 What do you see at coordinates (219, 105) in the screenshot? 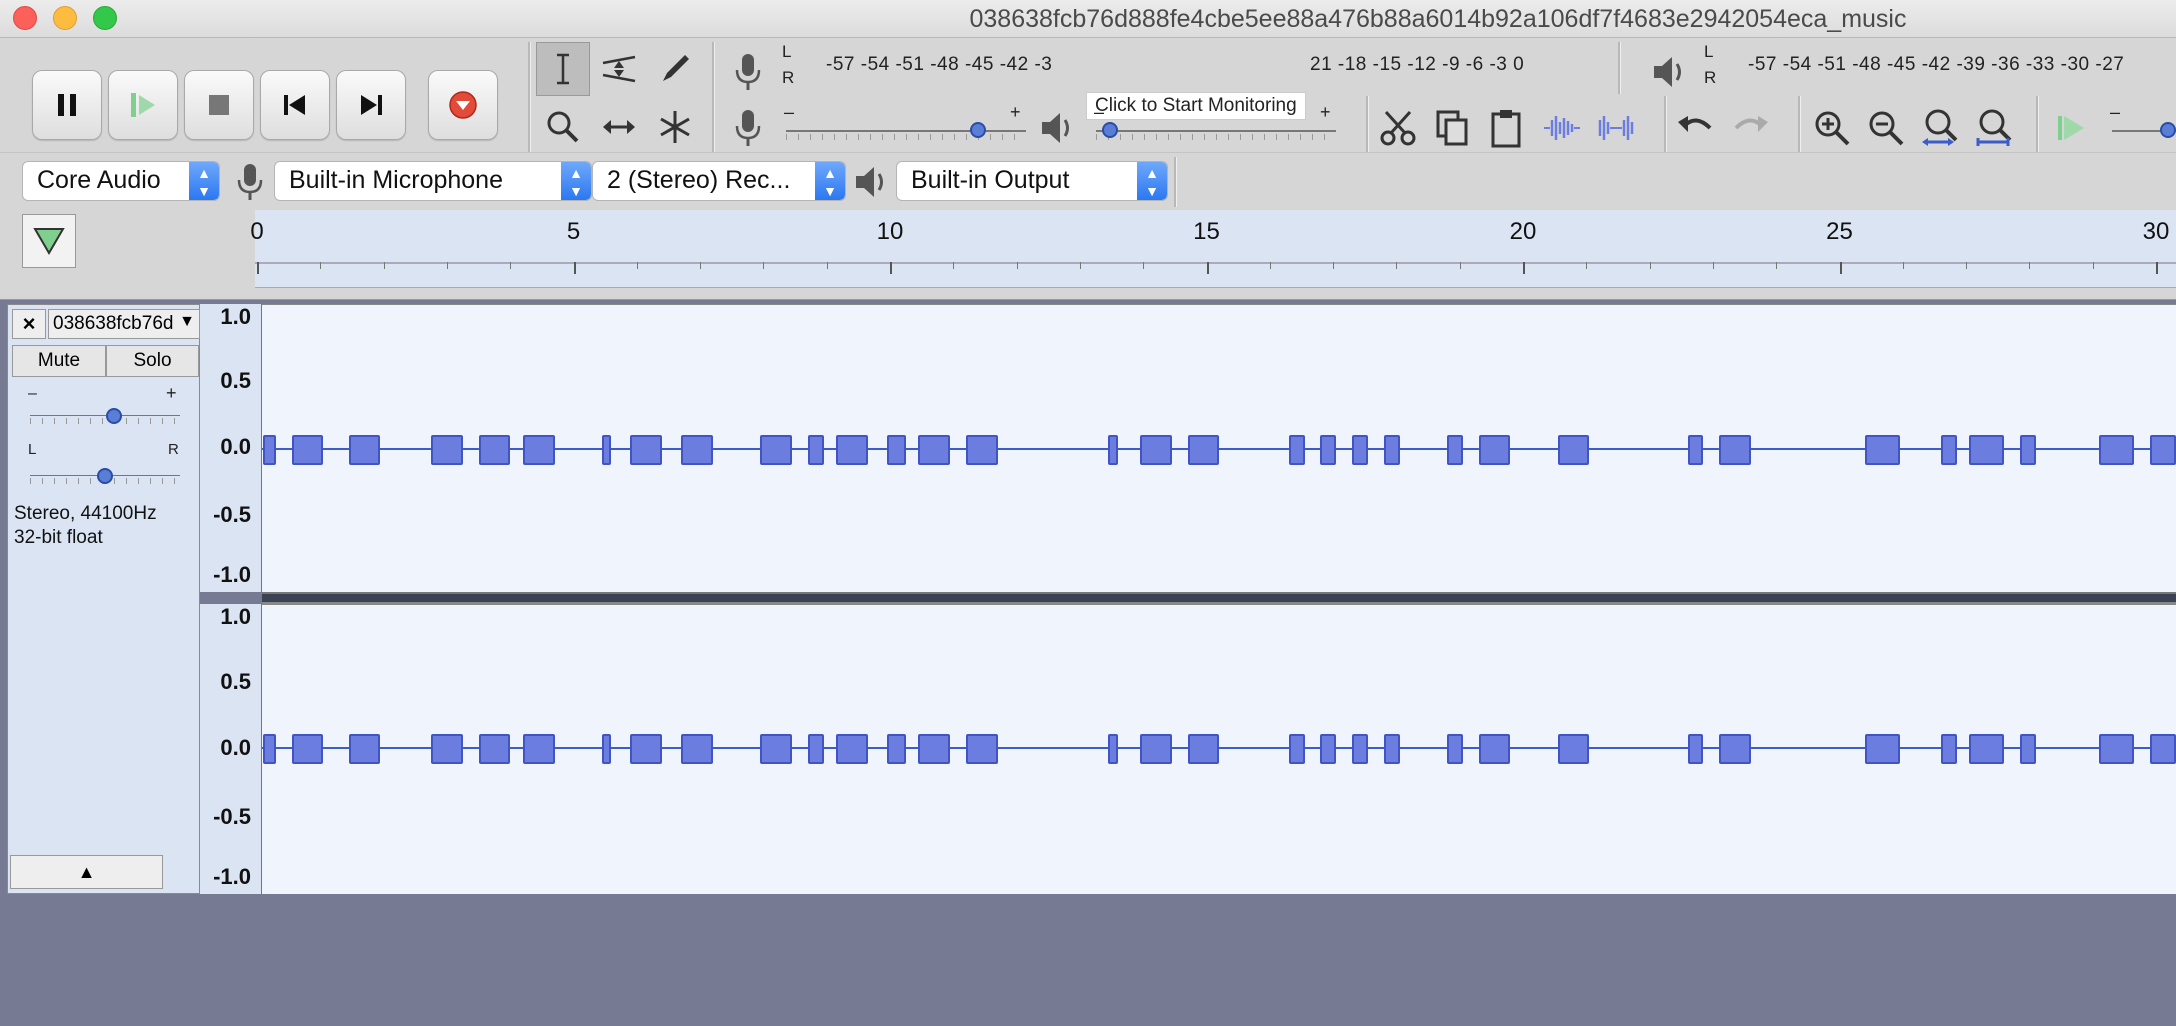
I see `stop-button` at bounding box center [219, 105].